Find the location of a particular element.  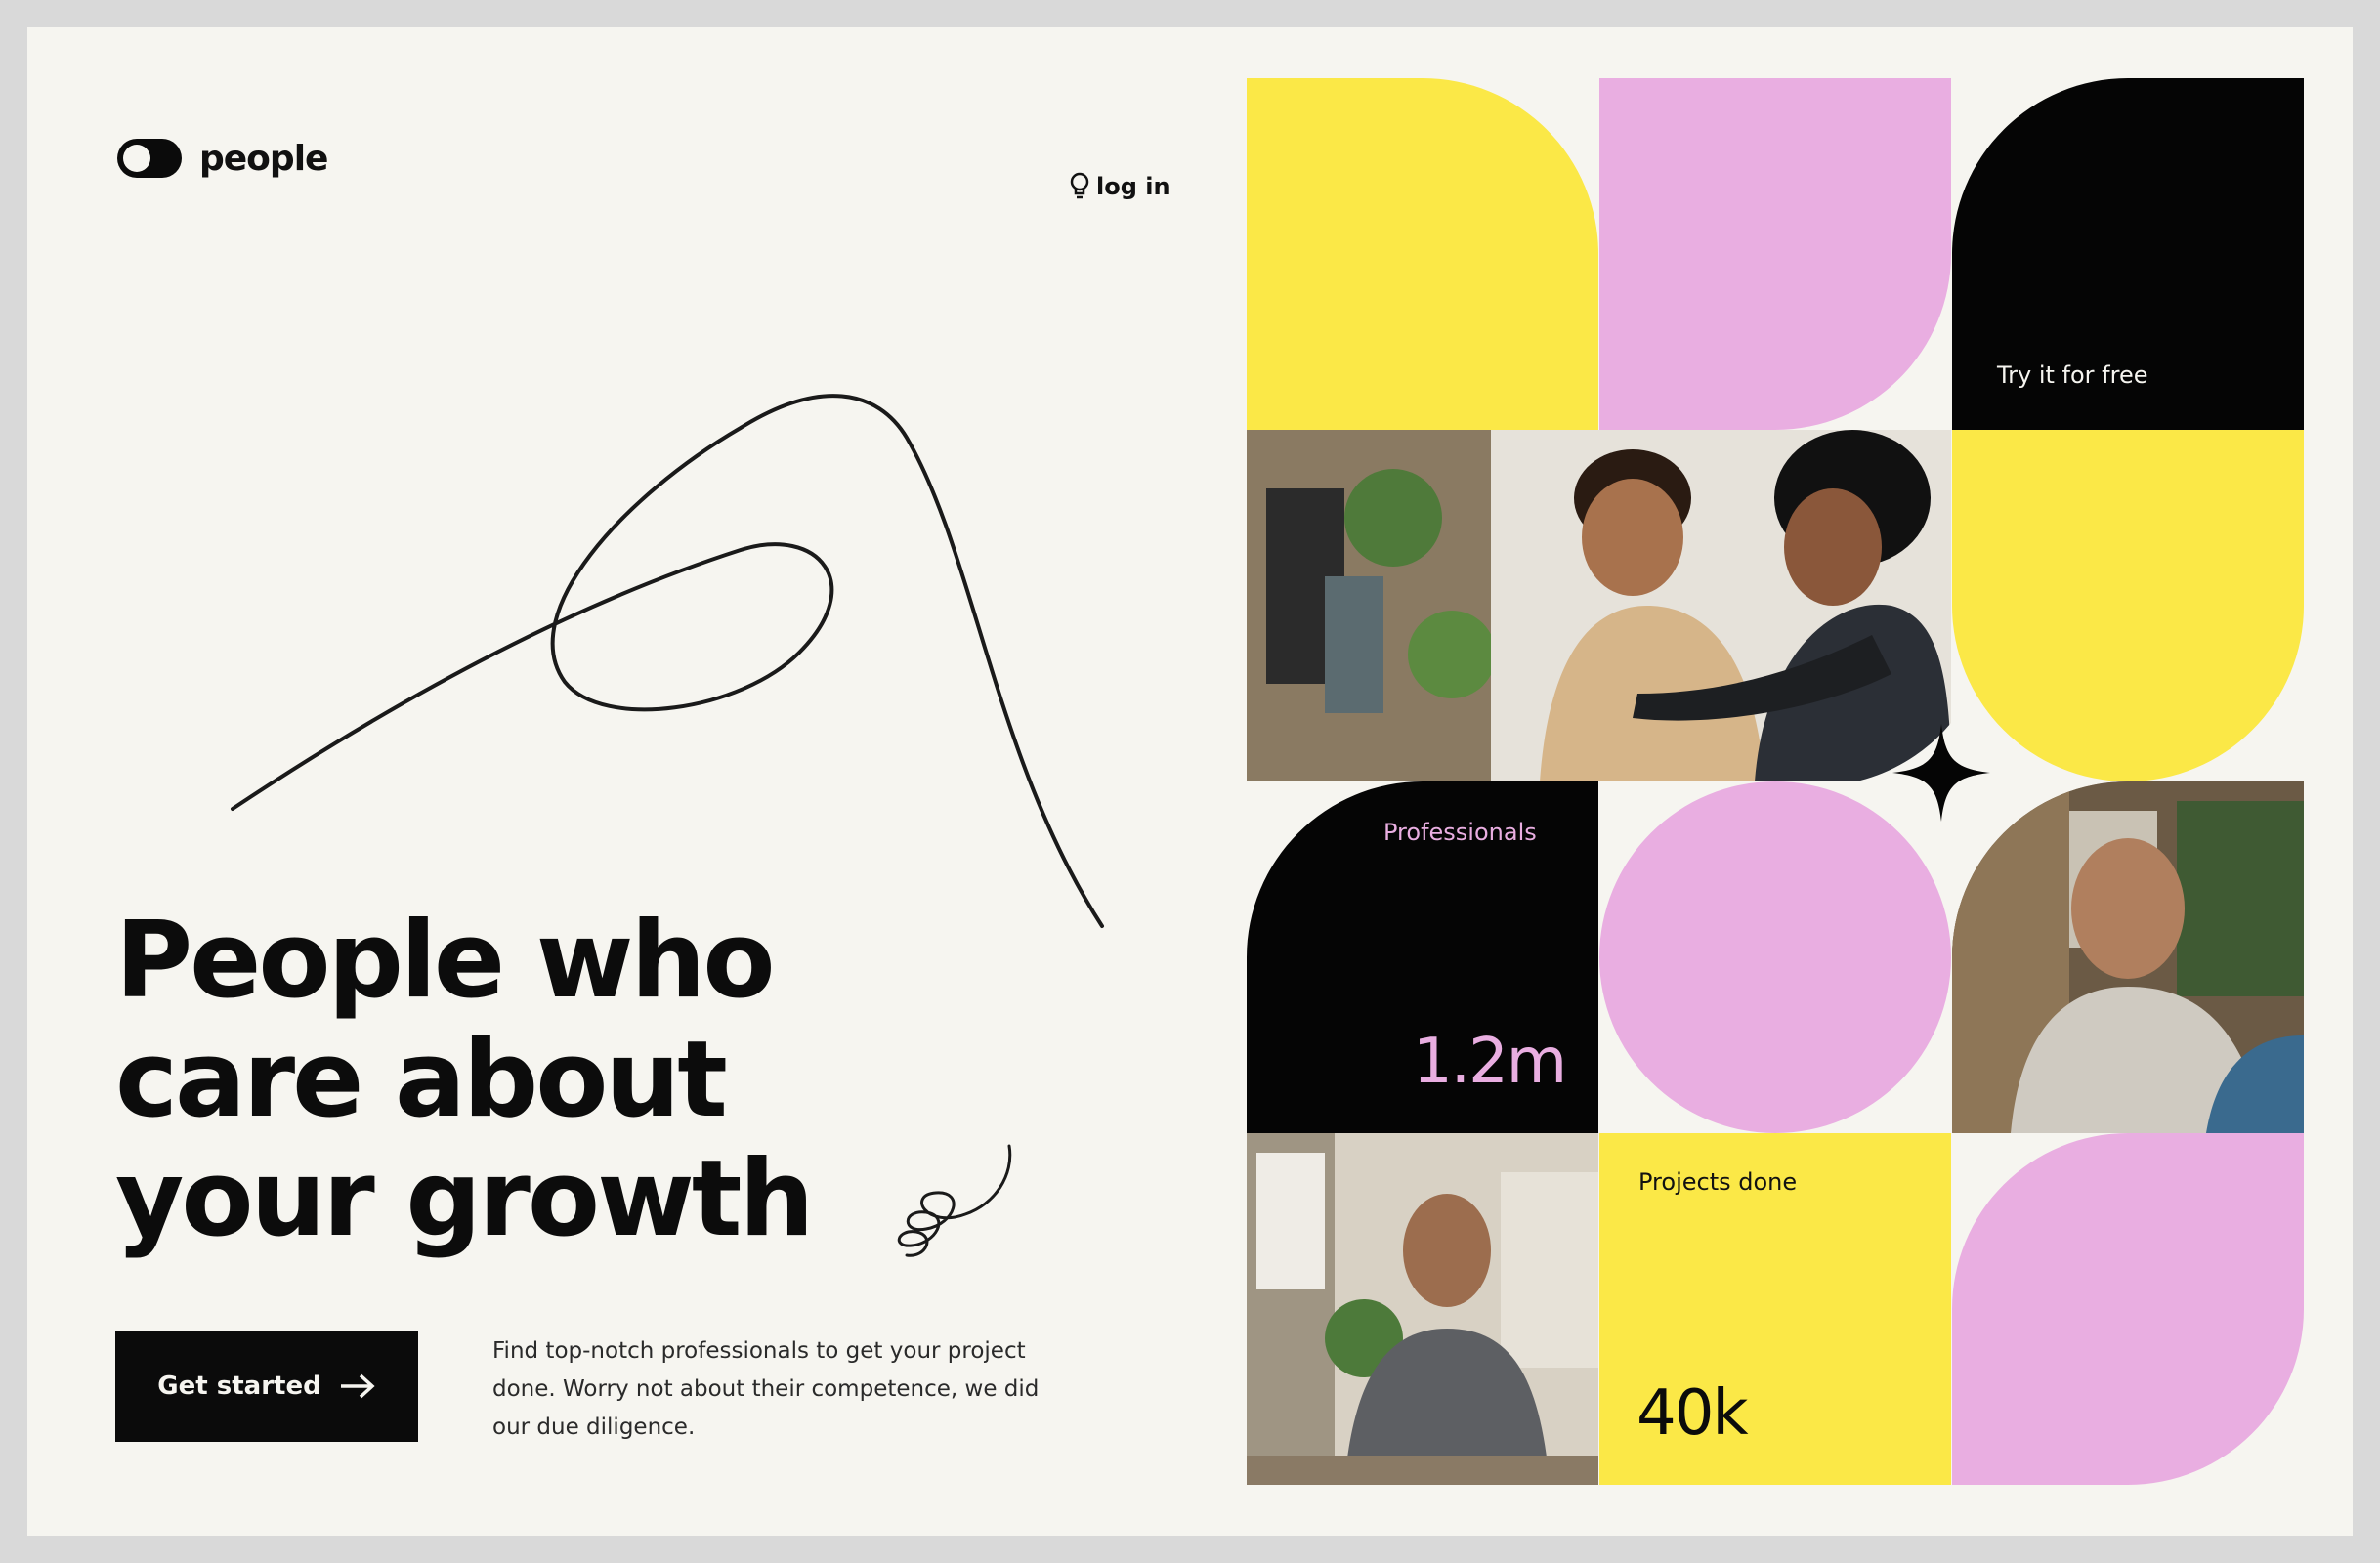

login-link: log in is located at coordinates (1119, 186).